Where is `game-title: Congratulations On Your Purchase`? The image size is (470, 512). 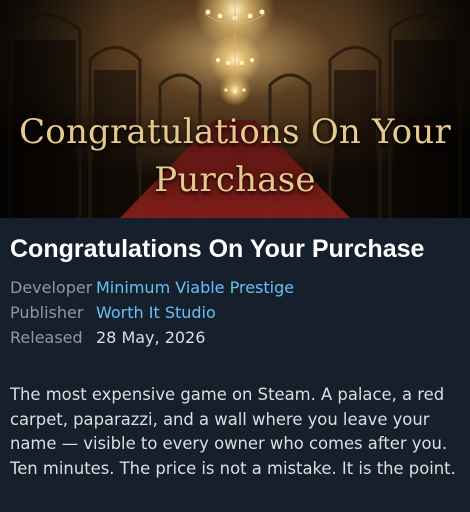 game-title: Congratulations On Your Purchase is located at coordinates (217, 249).